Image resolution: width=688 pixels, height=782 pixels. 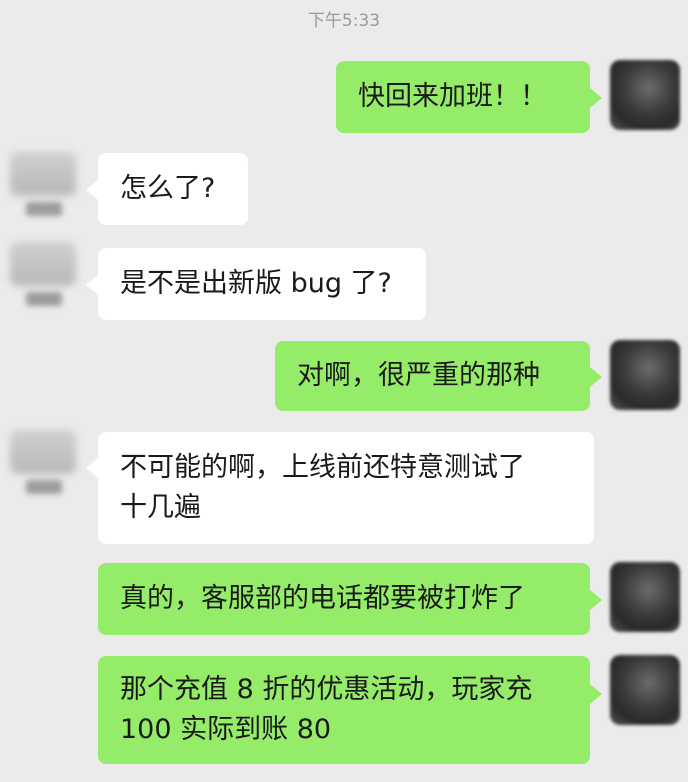 What do you see at coordinates (344, 710) in the screenshot?
I see `message-bubble: 那个充值 8 折的优惠活动，玩家充 100 实际到账 80` at bounding box center [344, 710].